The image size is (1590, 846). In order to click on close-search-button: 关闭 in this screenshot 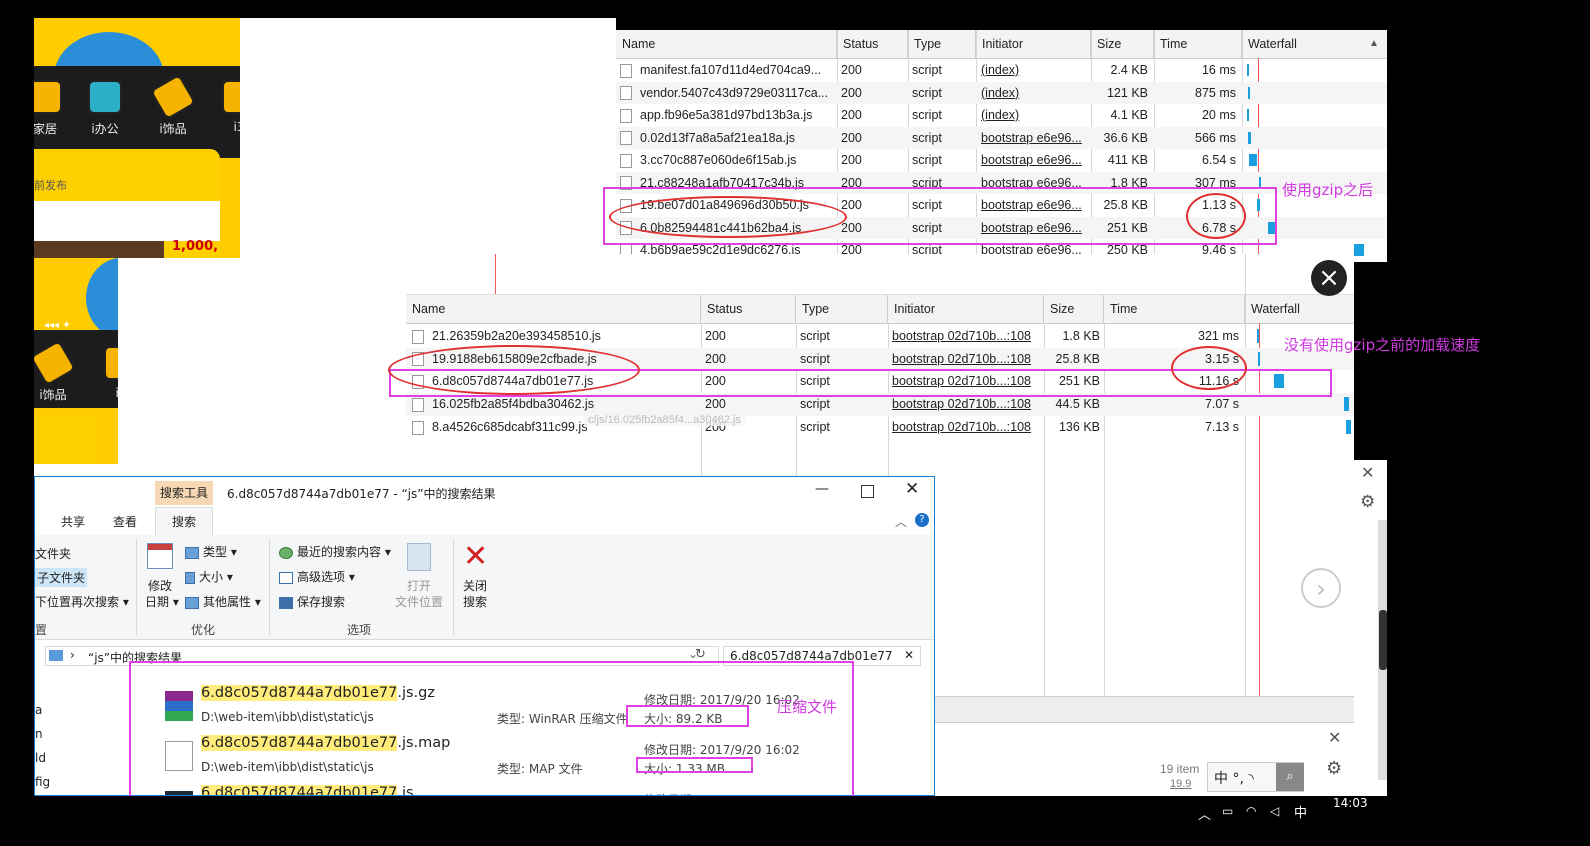, I will do `click(475, 585)`.